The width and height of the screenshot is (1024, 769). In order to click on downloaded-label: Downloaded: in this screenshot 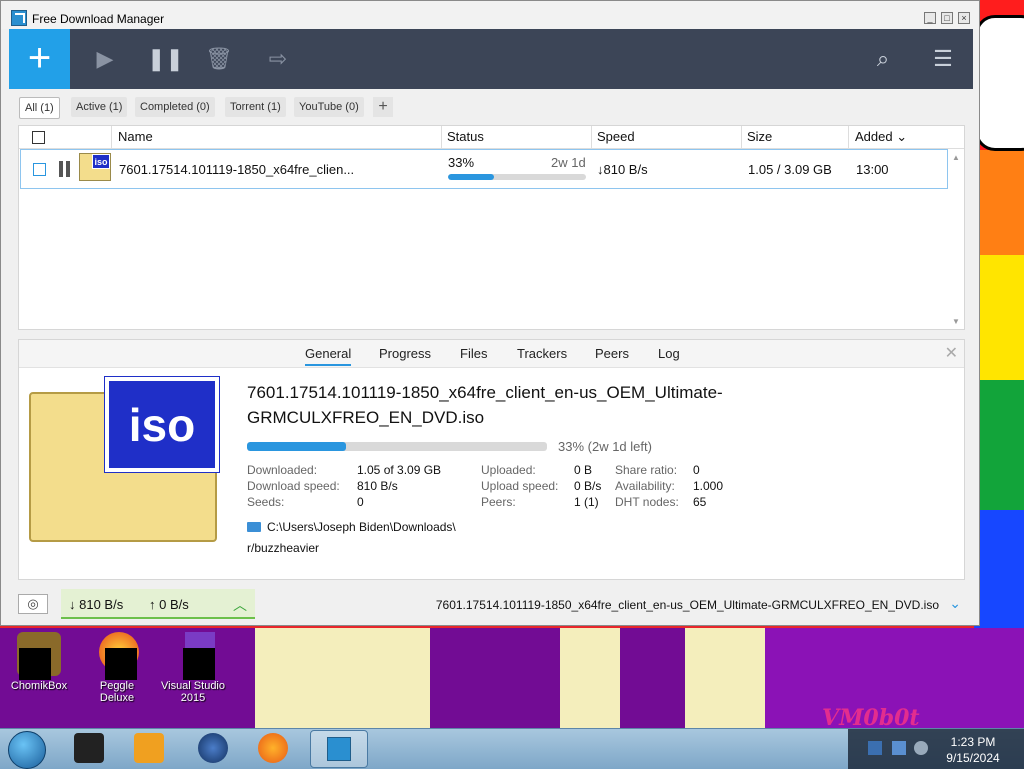, I will do `click(282, 470)`.